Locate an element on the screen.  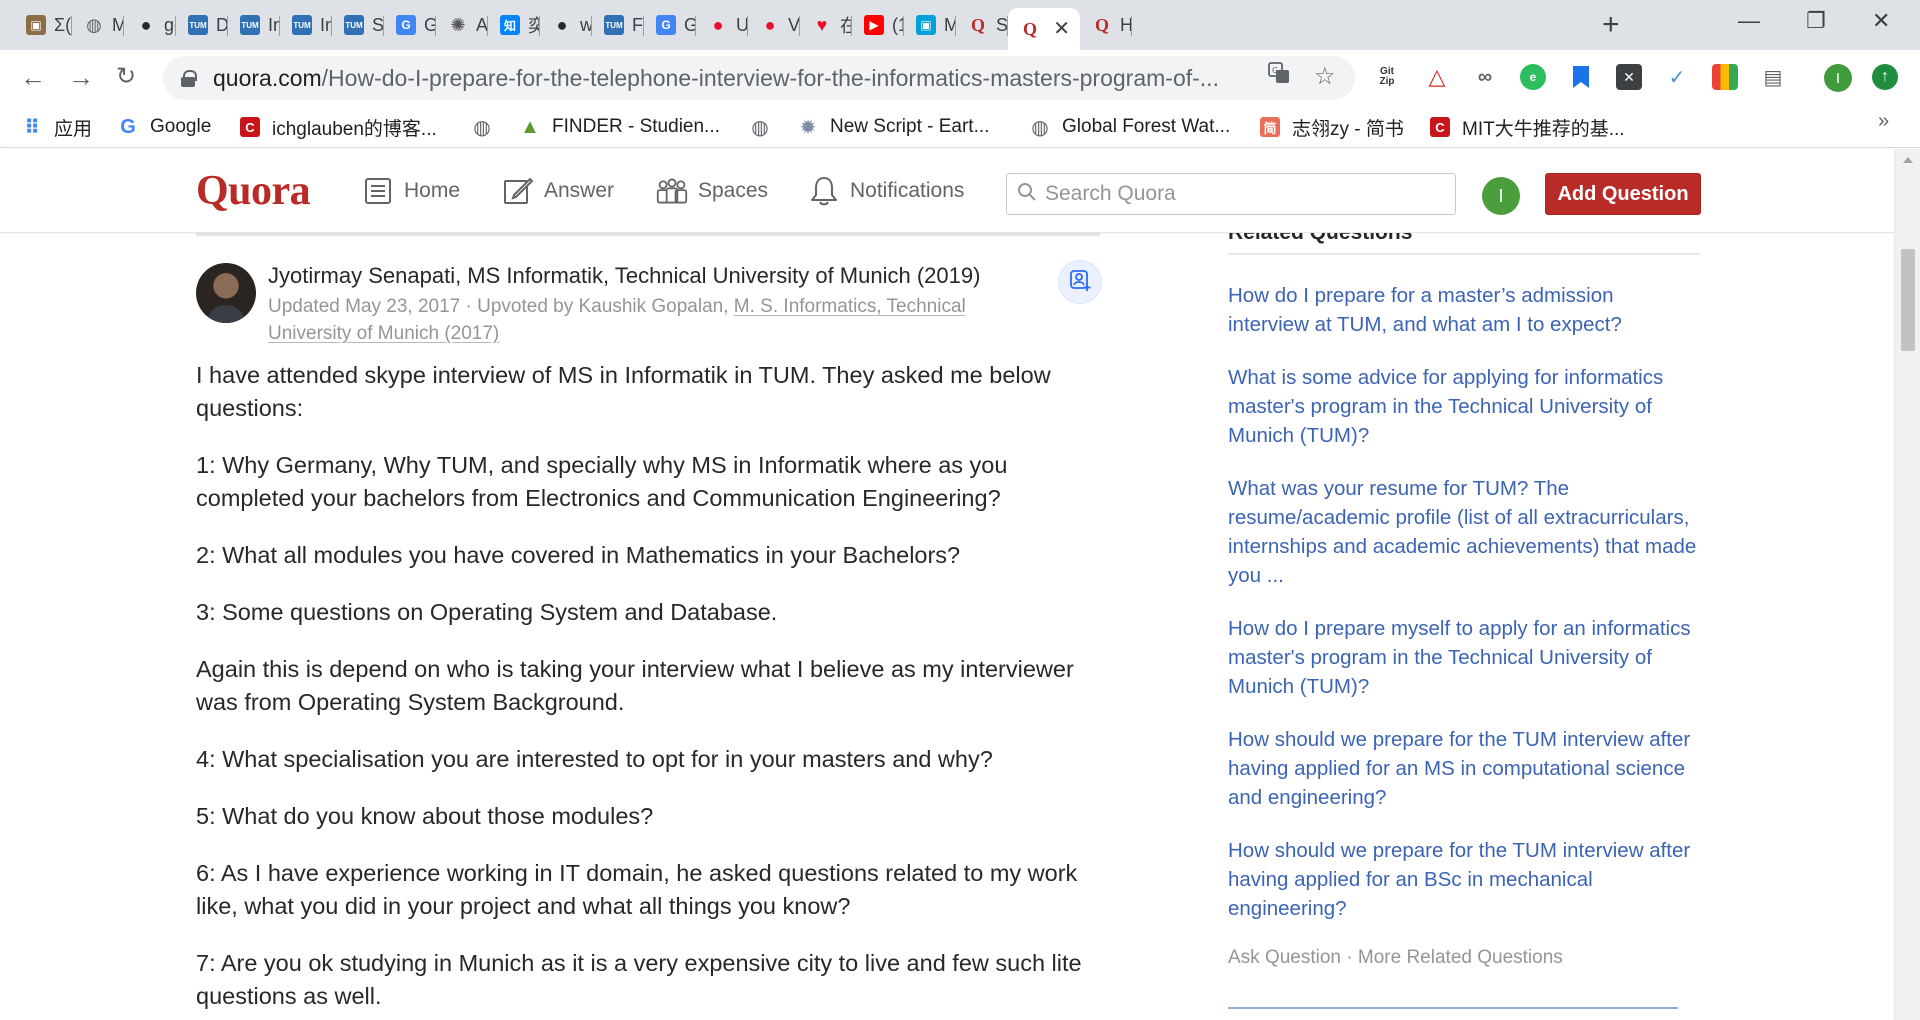
bookmark-extension-icon is located at coordinates (1581, 77).